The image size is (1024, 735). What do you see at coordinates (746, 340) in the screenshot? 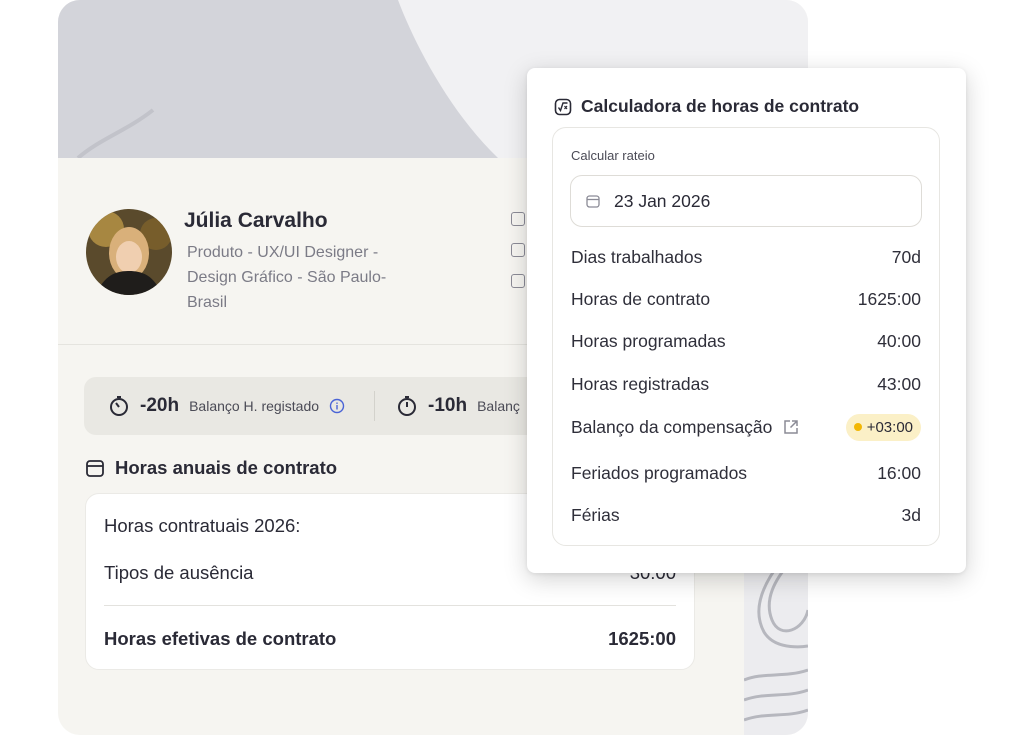
I see `stat-row: Horas programadas 40:00` at bounding box center [746, 340].